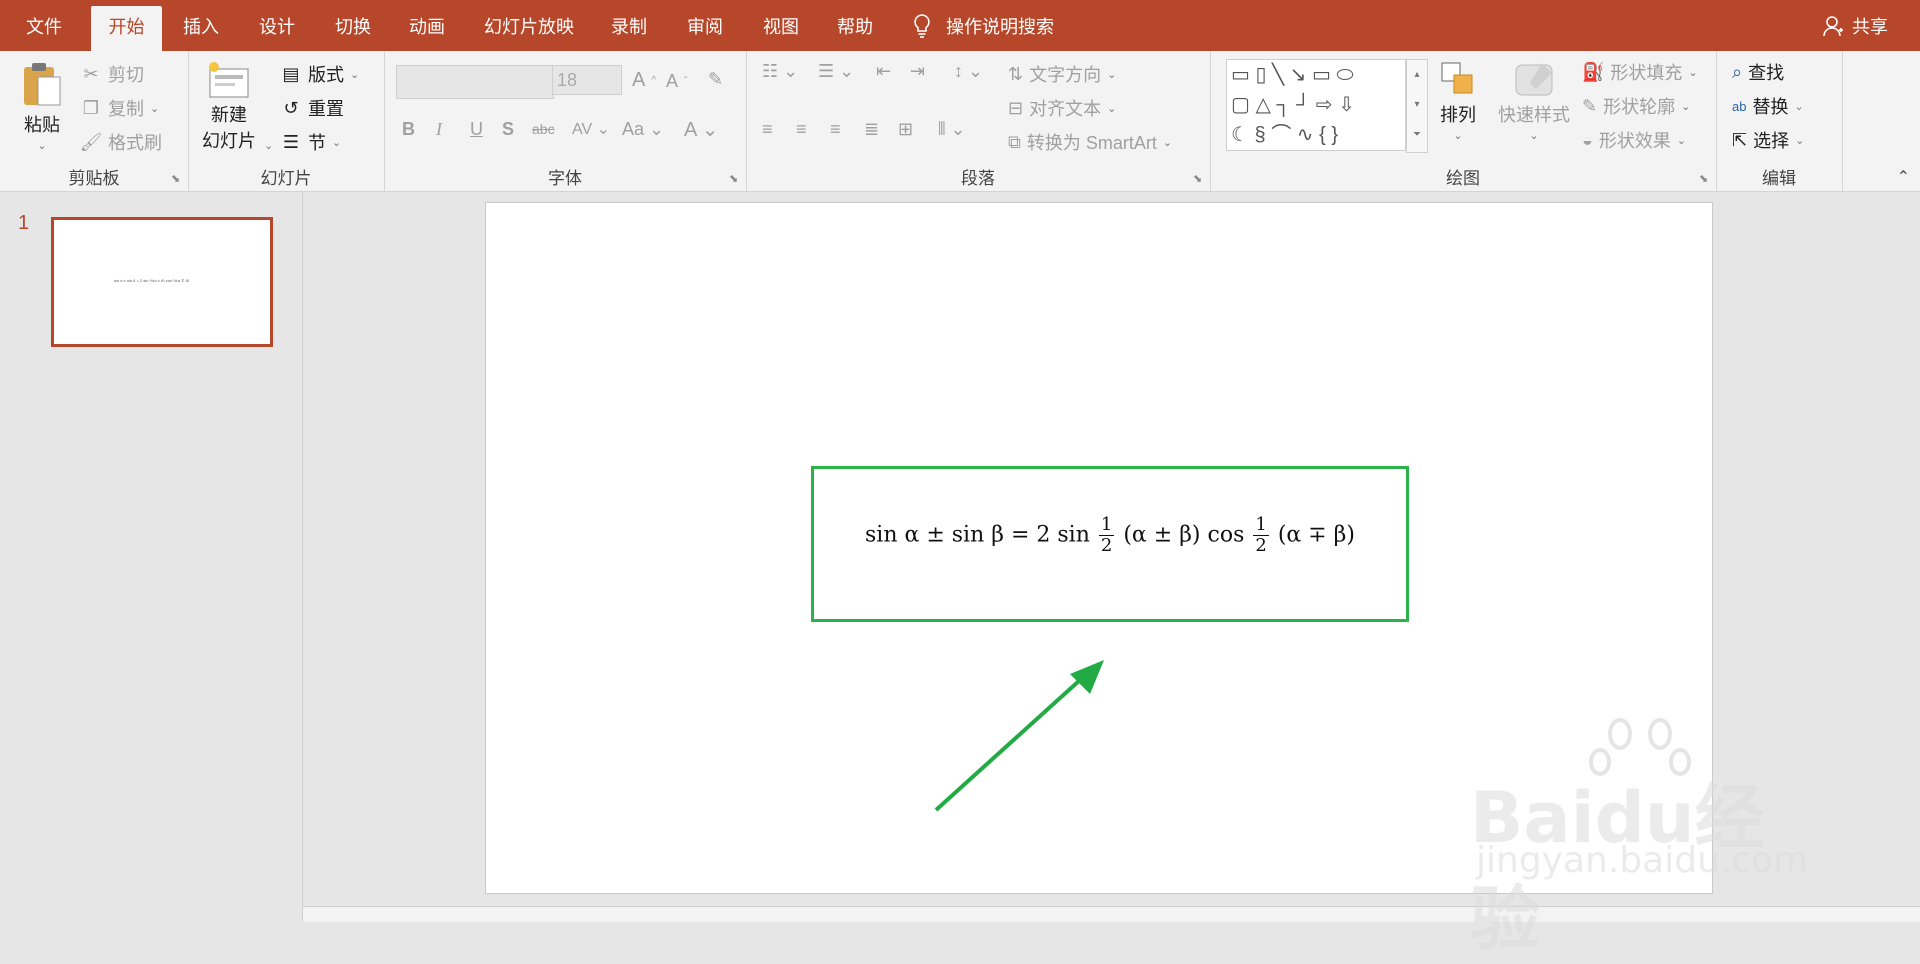 The width and height of the screenshot is (1920, 964). I want to click on elbow-connector-icon: ┐, so click(1283, 105).